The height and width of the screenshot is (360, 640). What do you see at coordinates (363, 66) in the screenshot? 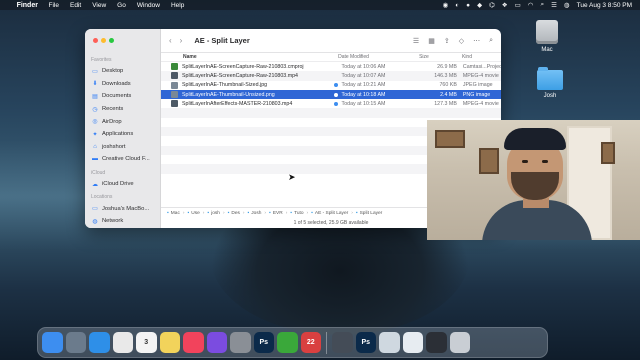
I see `file-date: Today at 10:06 AM` at bounding box center [363, 66].